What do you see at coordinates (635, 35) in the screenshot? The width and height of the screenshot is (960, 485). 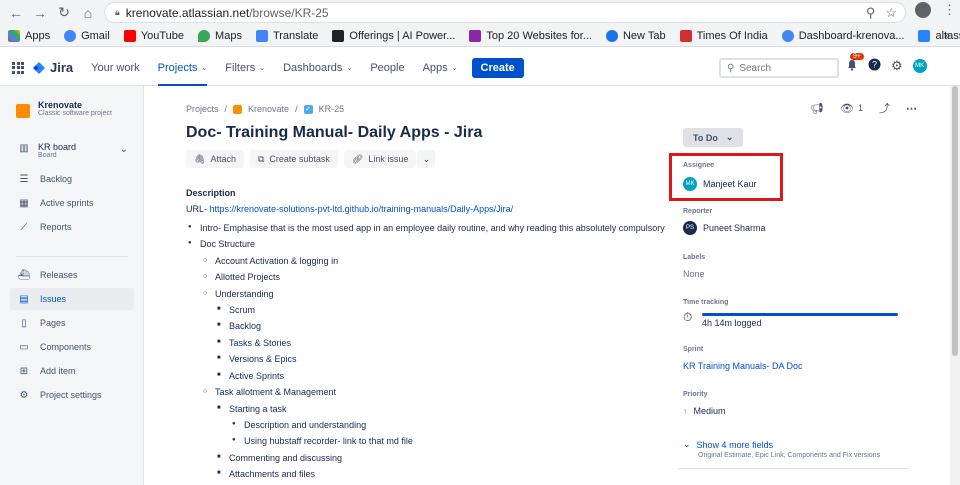 I see `bookmark-new-tab: New Tab` at bounding box center [635, 35].